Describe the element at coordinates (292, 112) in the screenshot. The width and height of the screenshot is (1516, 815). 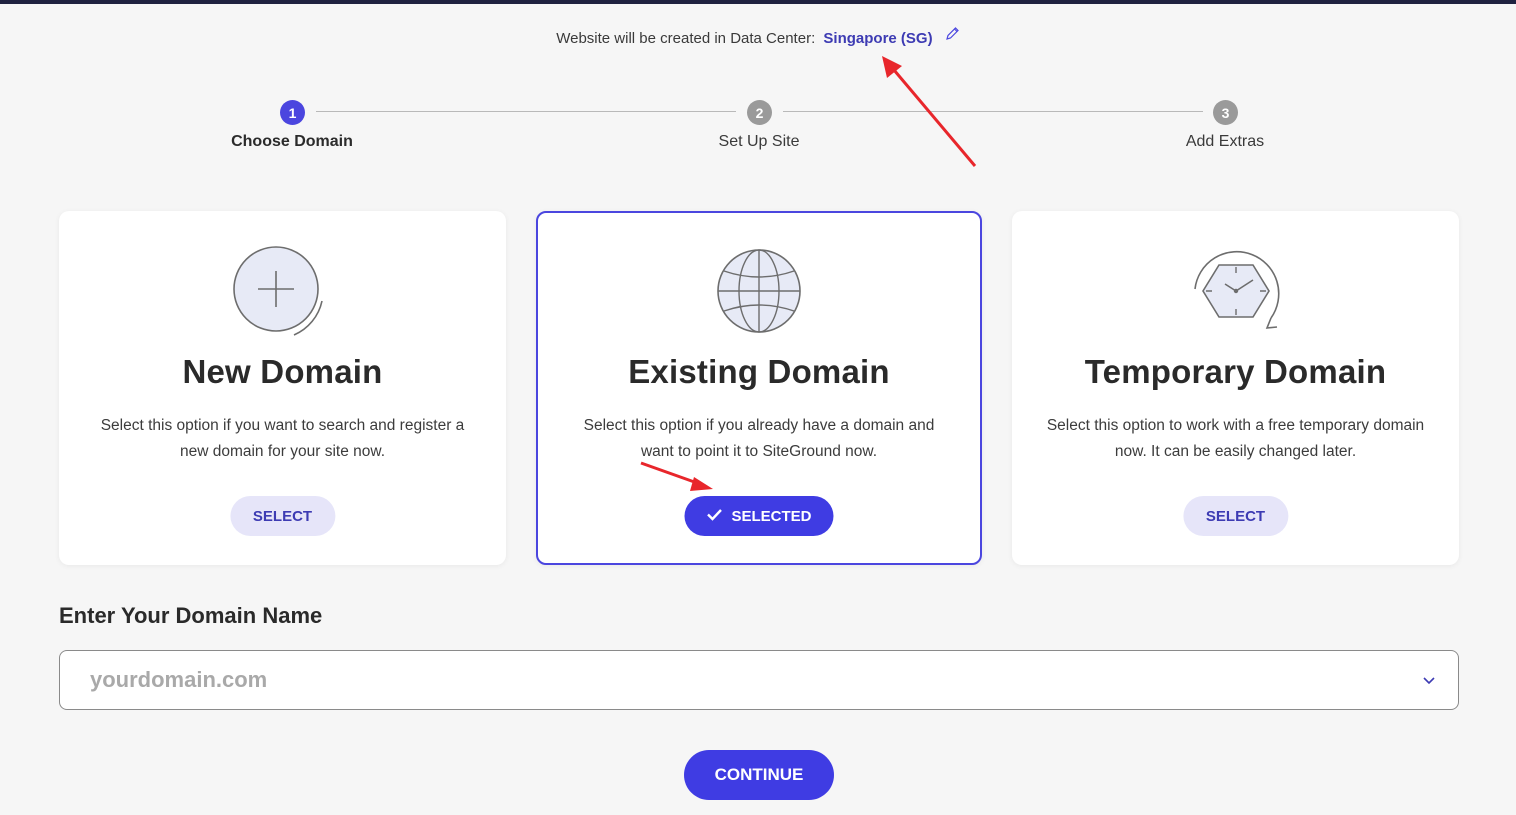
I see `step-1-indicator: 1` at that location.